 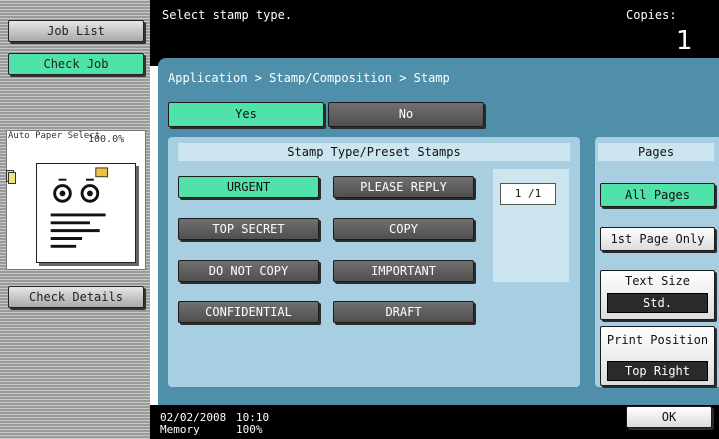 I want to click on stamp-please-reply-button: PLEASE REPLY, so click(x=403, y=187).